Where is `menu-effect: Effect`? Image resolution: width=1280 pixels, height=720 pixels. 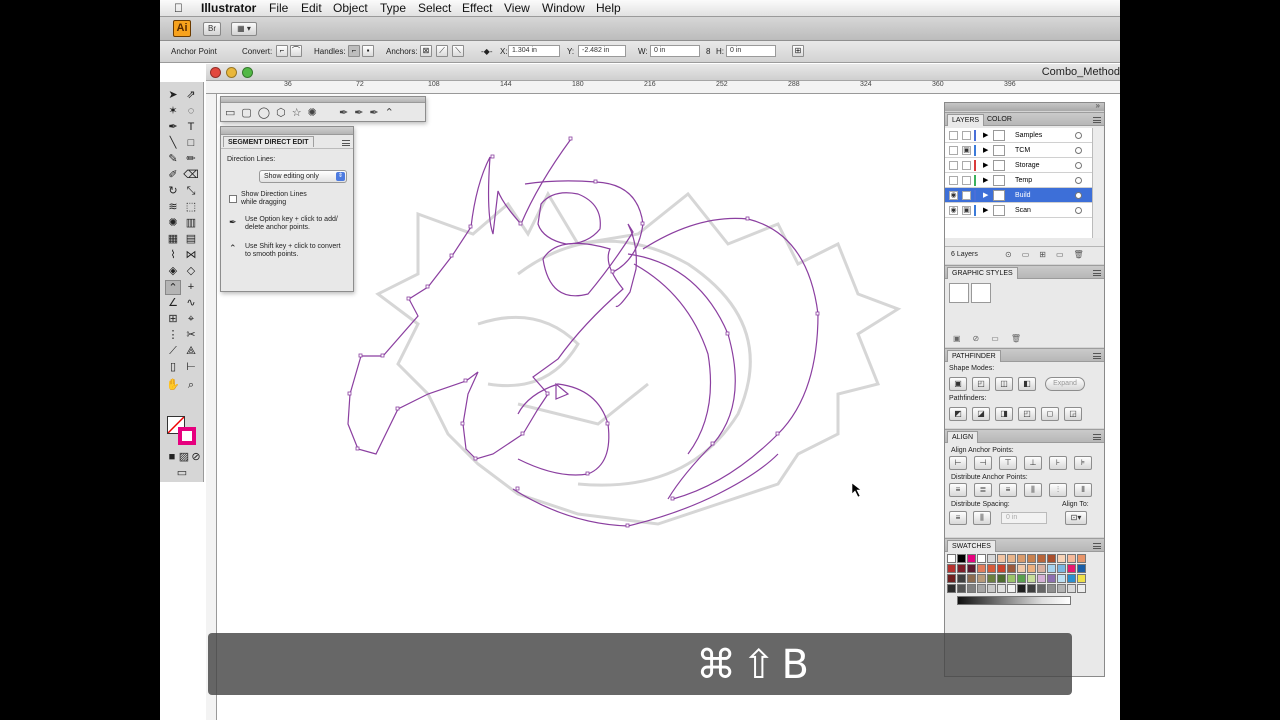 menu-effect: Effect is located at coordinates (477, 8).